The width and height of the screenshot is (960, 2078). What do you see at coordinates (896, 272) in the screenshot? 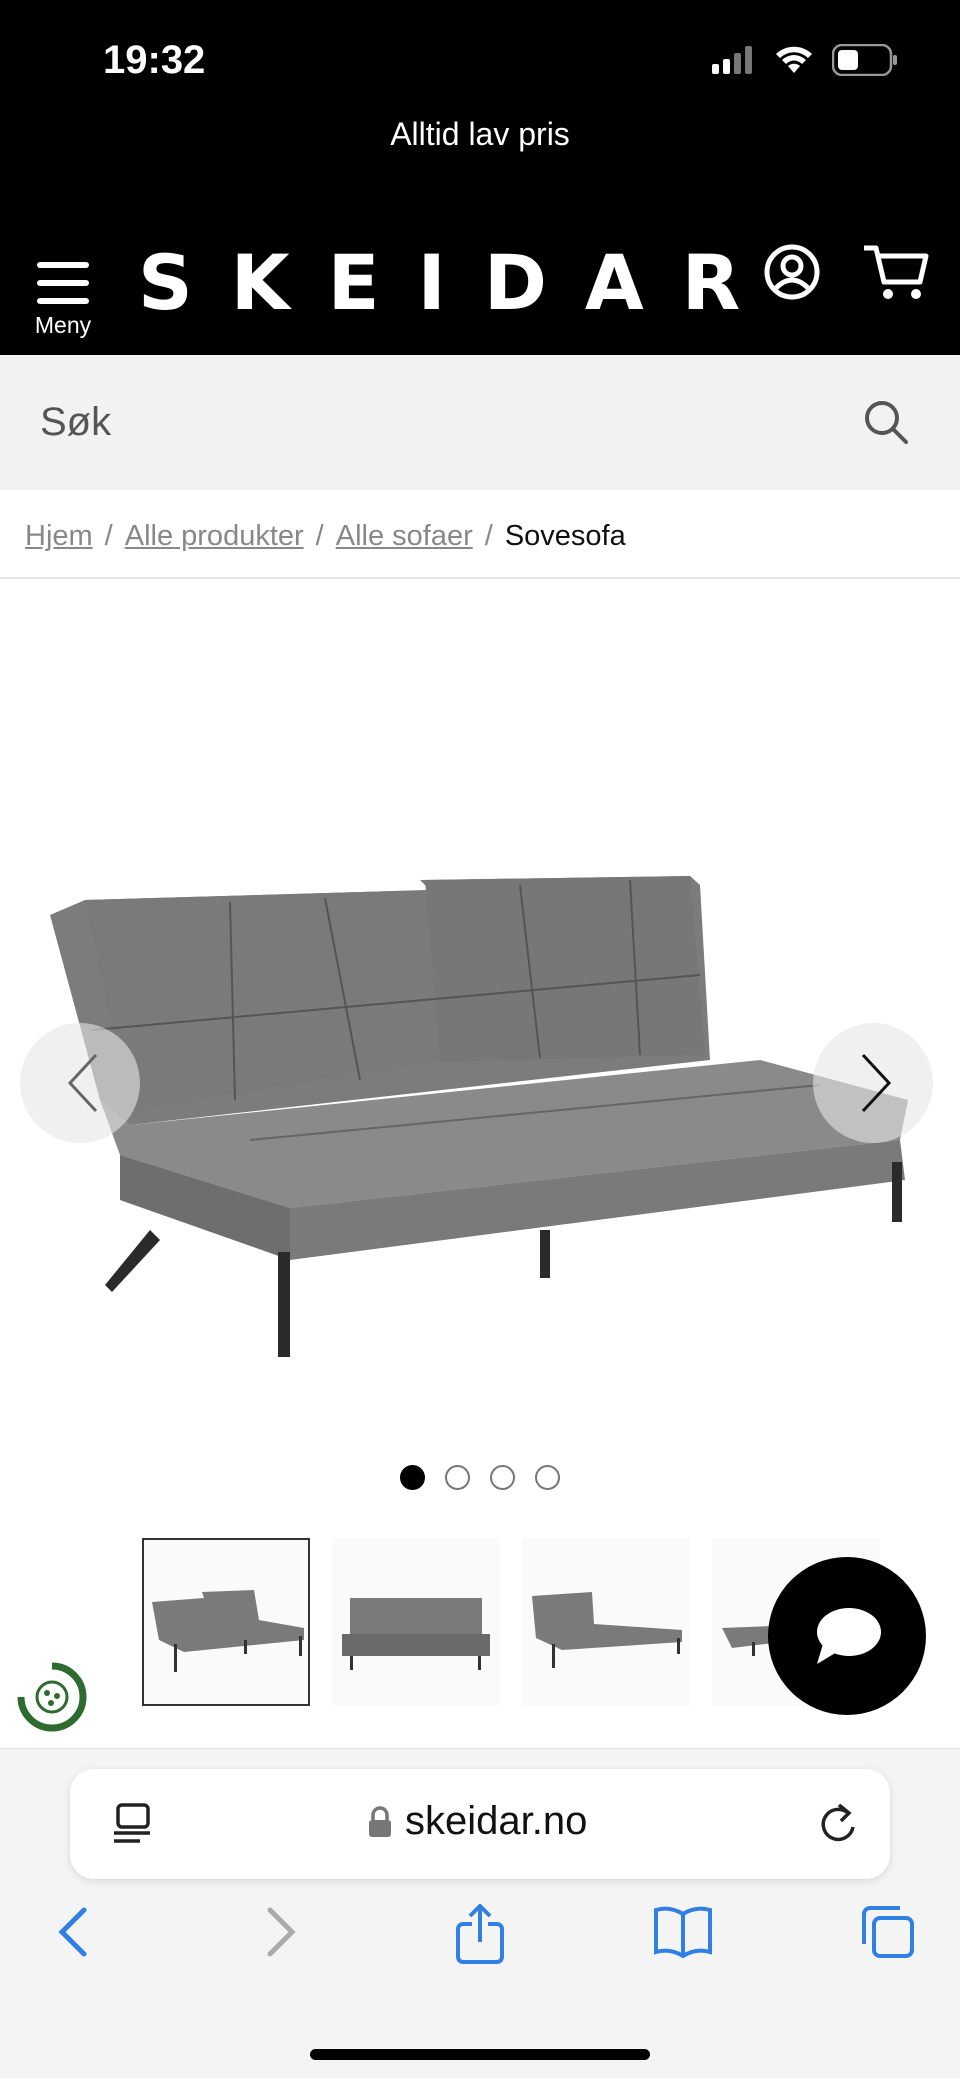
I see `cart-icon` at bounding box center [896, 272].